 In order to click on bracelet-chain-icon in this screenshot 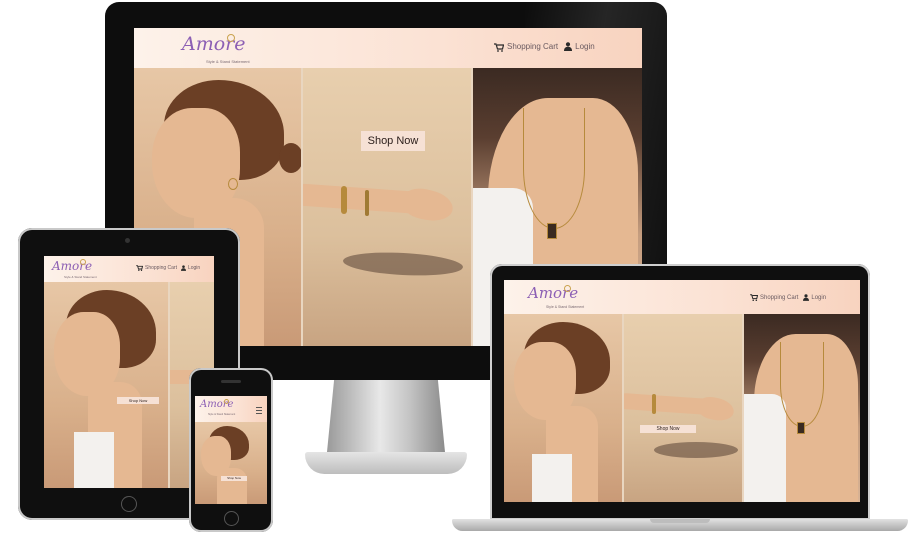, I will do `click(367, 203)`.